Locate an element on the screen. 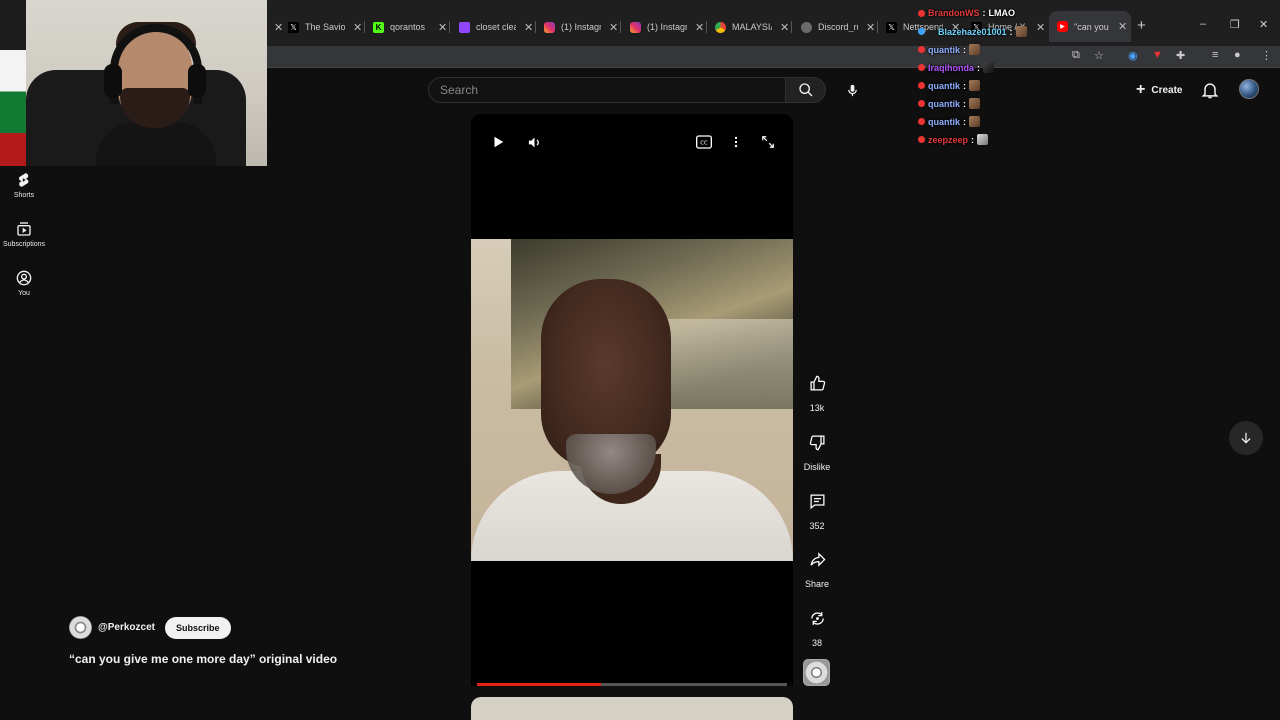  svg-text: CC is located at coordinates (704, 144).